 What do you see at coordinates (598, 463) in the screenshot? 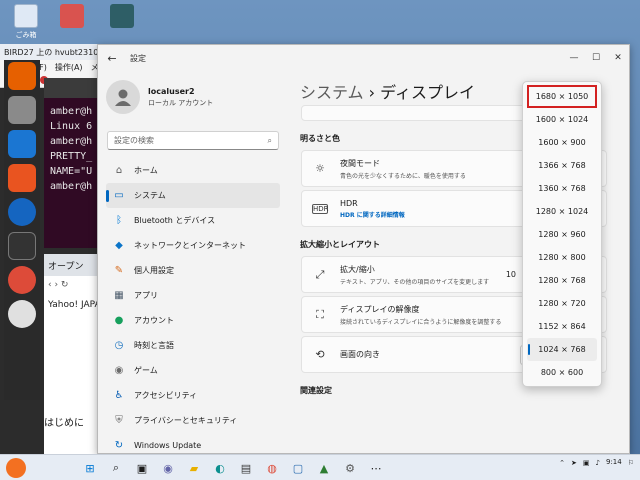
I see `volume-icon: ♪` at bounding box center [598, 463].